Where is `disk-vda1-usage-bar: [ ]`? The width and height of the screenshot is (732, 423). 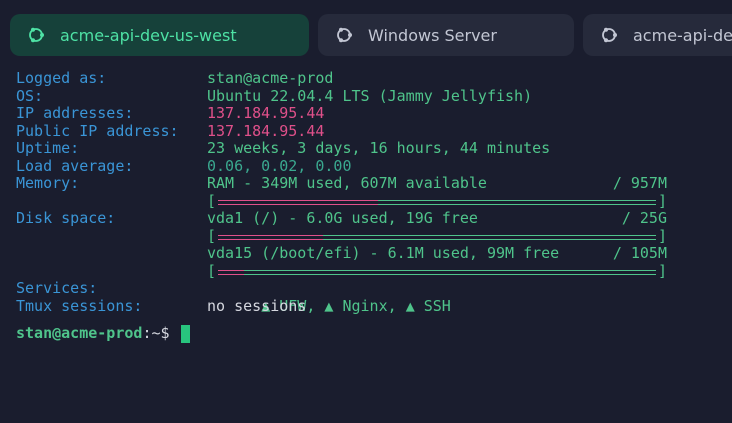
disk-vda1-usage-bar: [ ] is located at coordinates (437, 235).